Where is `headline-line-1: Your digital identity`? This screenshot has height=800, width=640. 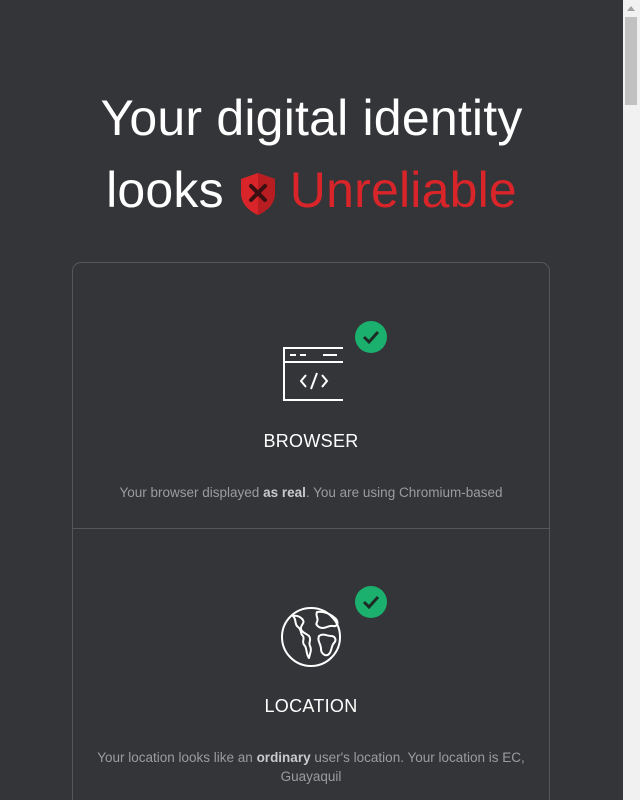
headline-line-1: Your digital identity is located at coordinates (311, 118).